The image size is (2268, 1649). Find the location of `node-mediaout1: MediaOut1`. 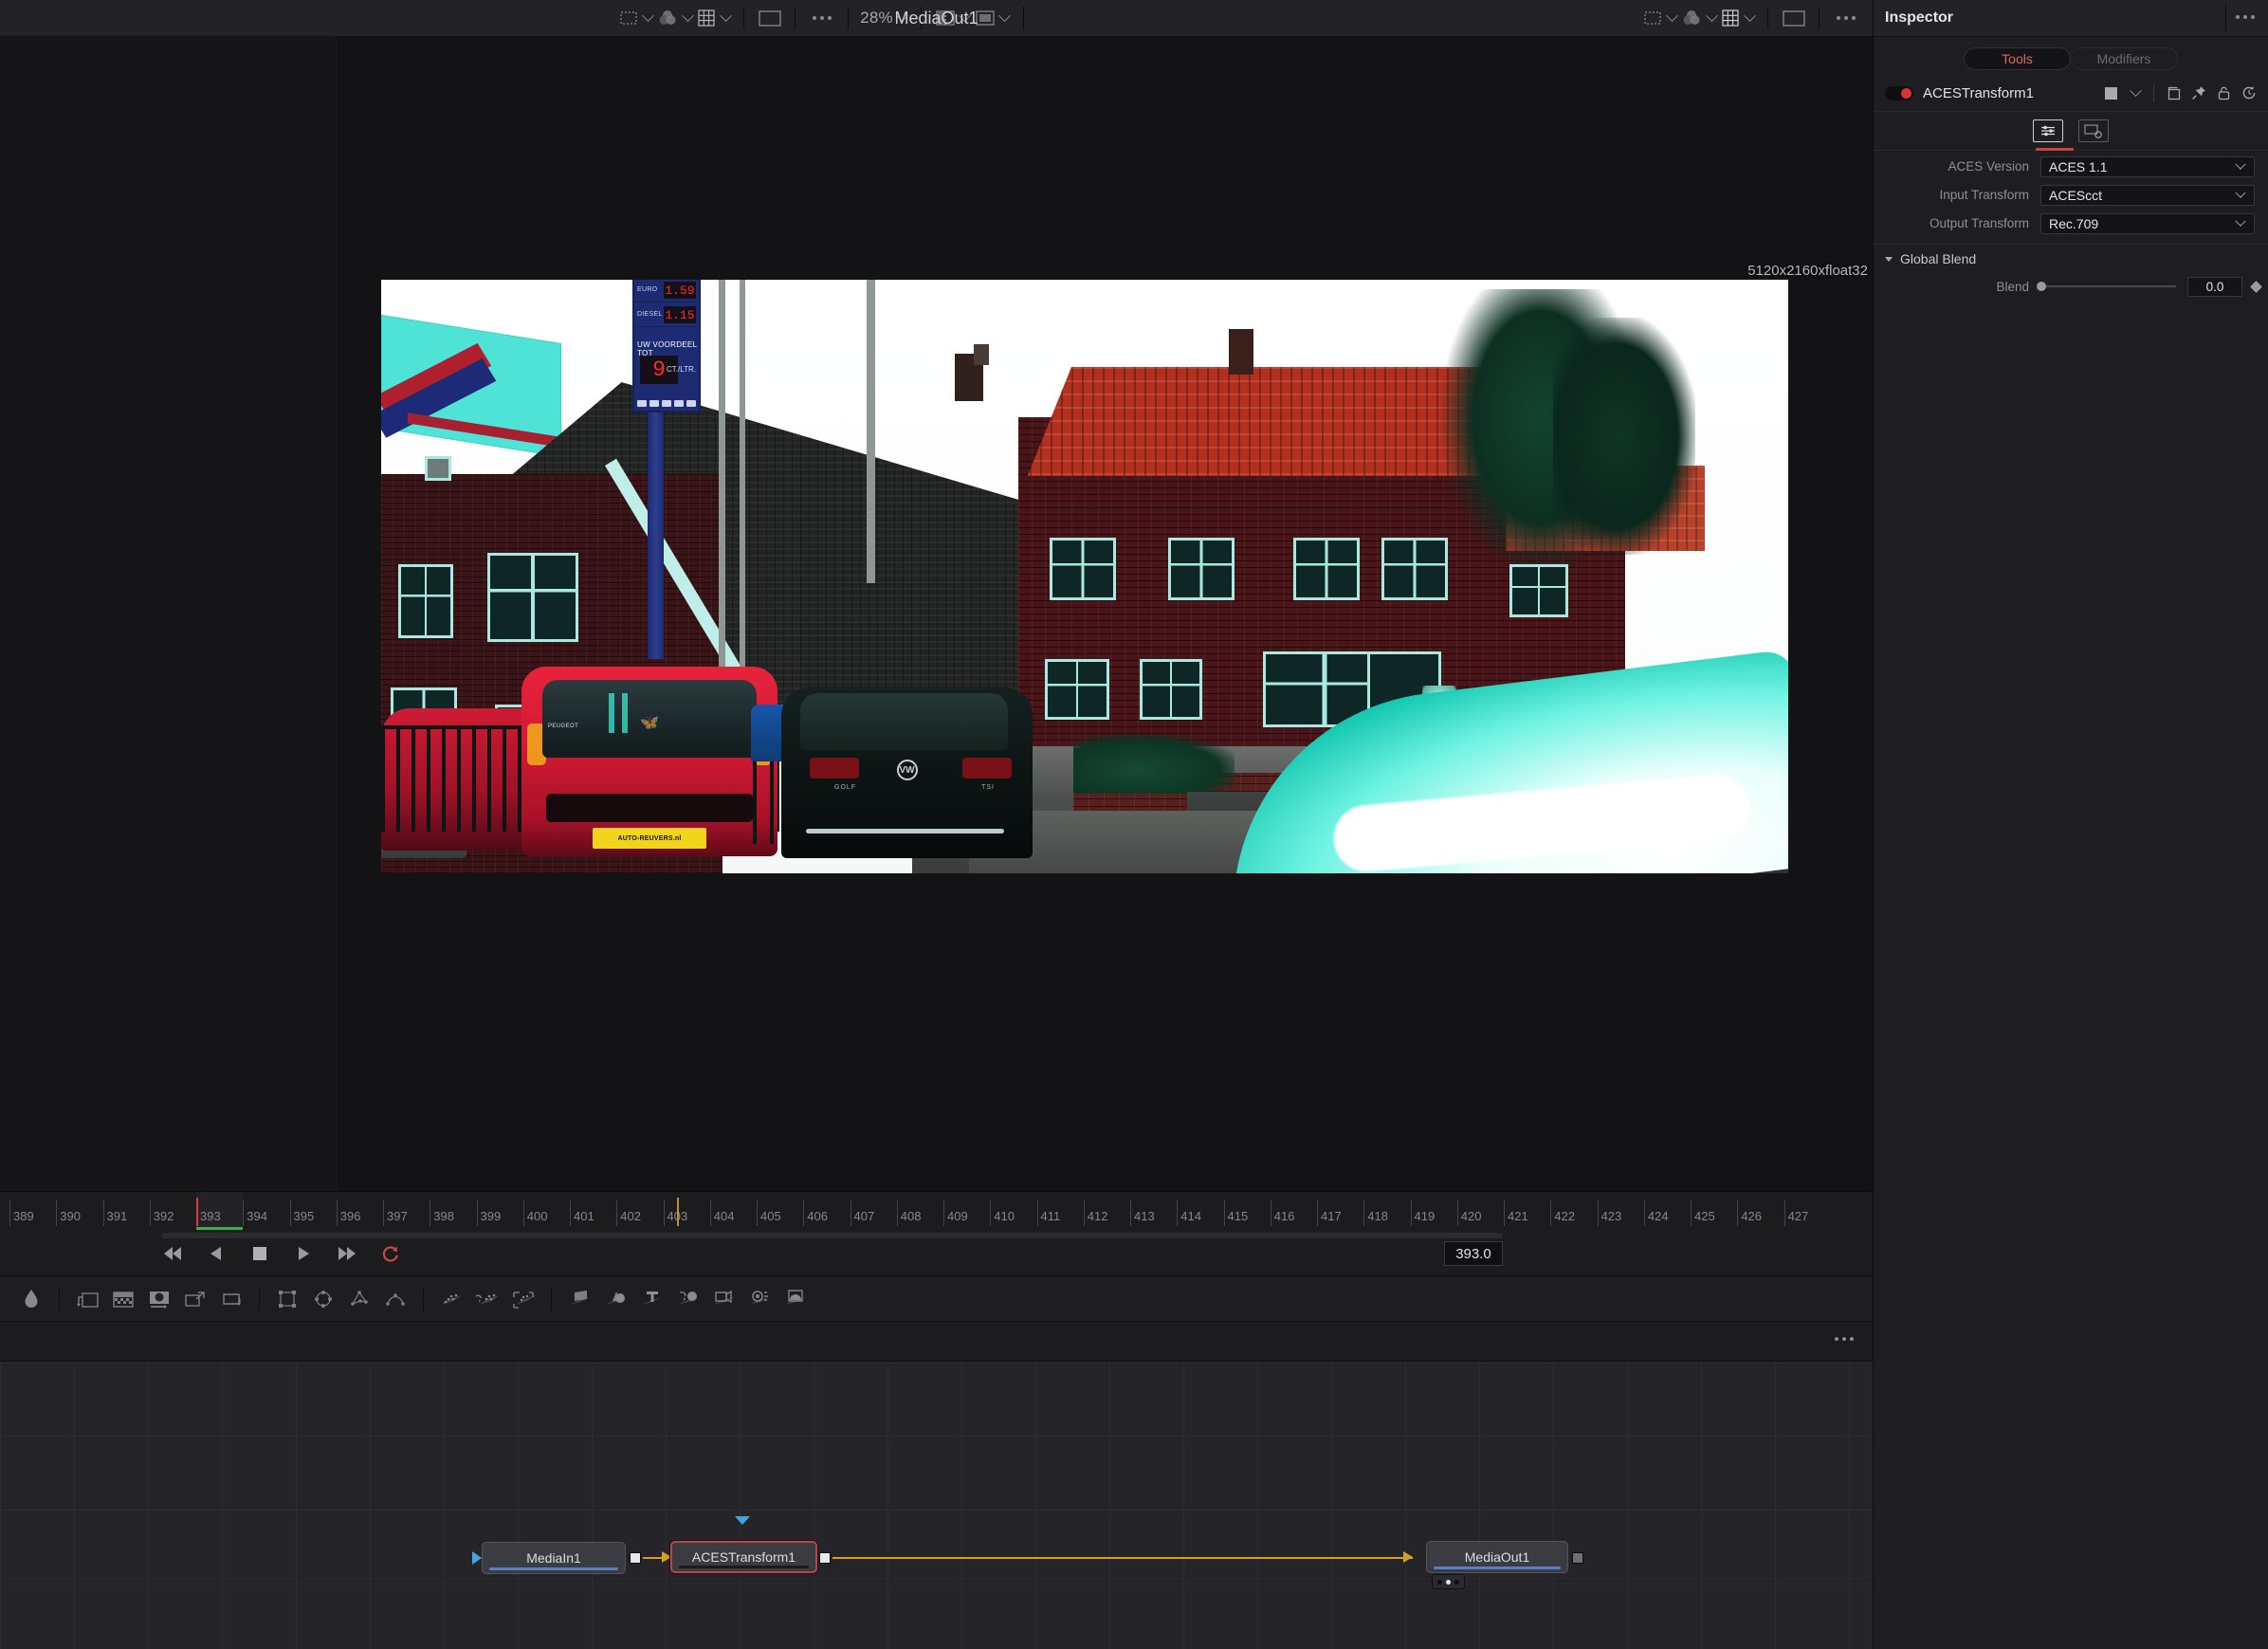

node-mediaout1: MediaOut1 is located at coordinates (1497, 1557).